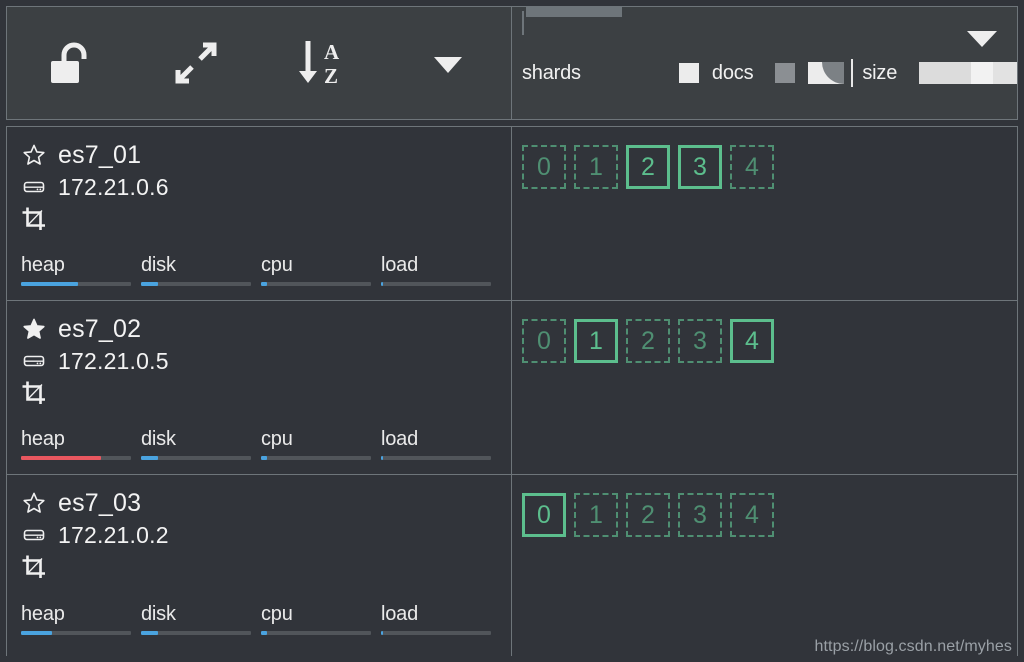  What do you see at coordinates (982, 73) in the screenshot?
I see `size-block-b-icon` at bounding box center [982, 73].